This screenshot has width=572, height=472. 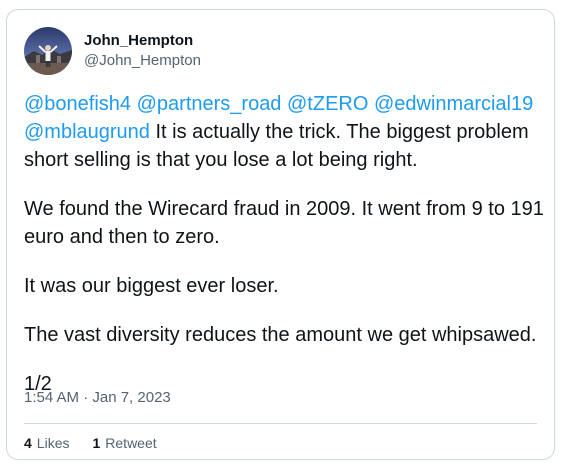 I want to click on tweet-paragraph-3: It was our biggest ever loser., so click(x=151, y=286).